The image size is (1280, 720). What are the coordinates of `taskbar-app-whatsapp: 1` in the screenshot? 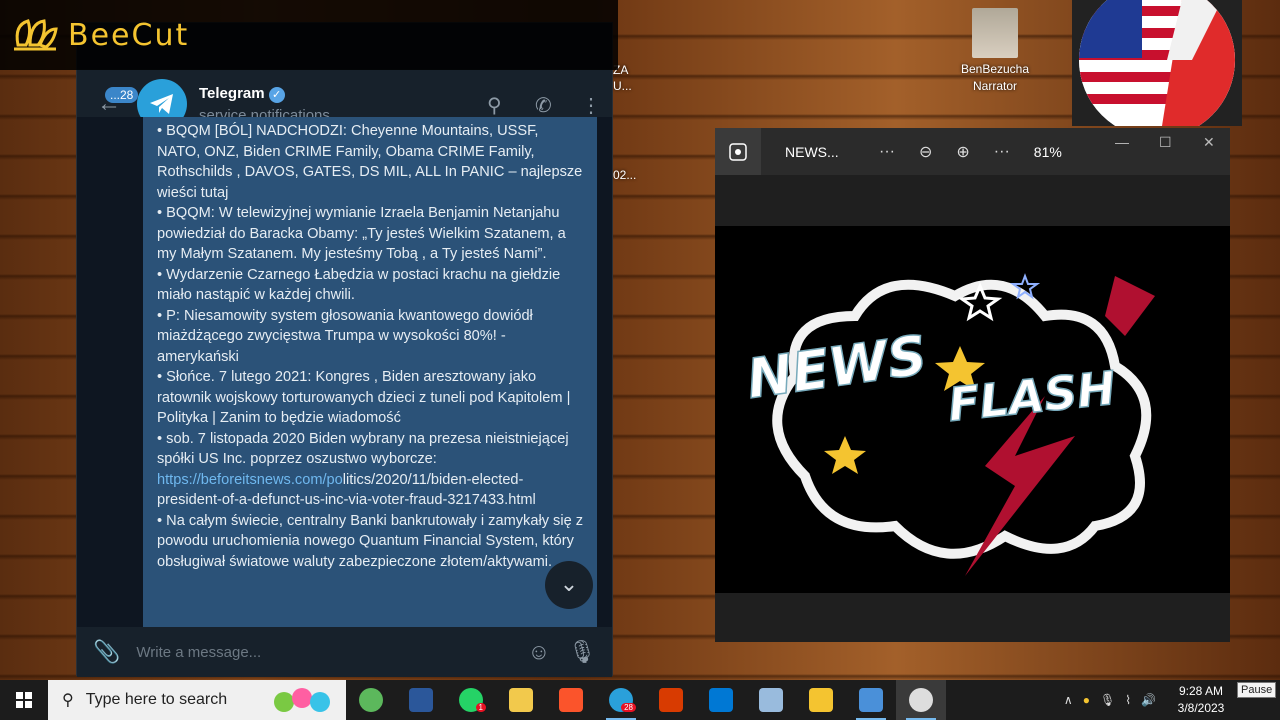 It's located at (471, 700).